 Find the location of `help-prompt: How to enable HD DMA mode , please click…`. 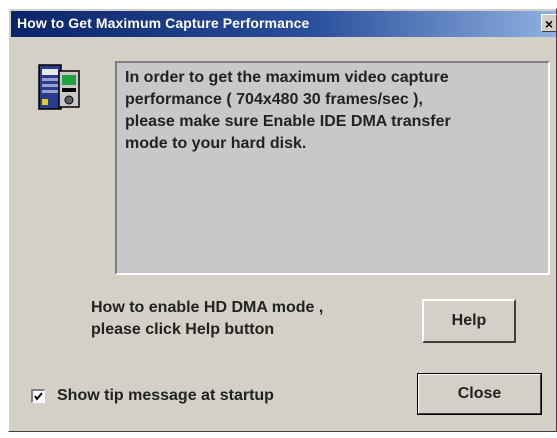

help-prompt: How to enable HD DMA mode , please click… is located at coordinates (207, 318).